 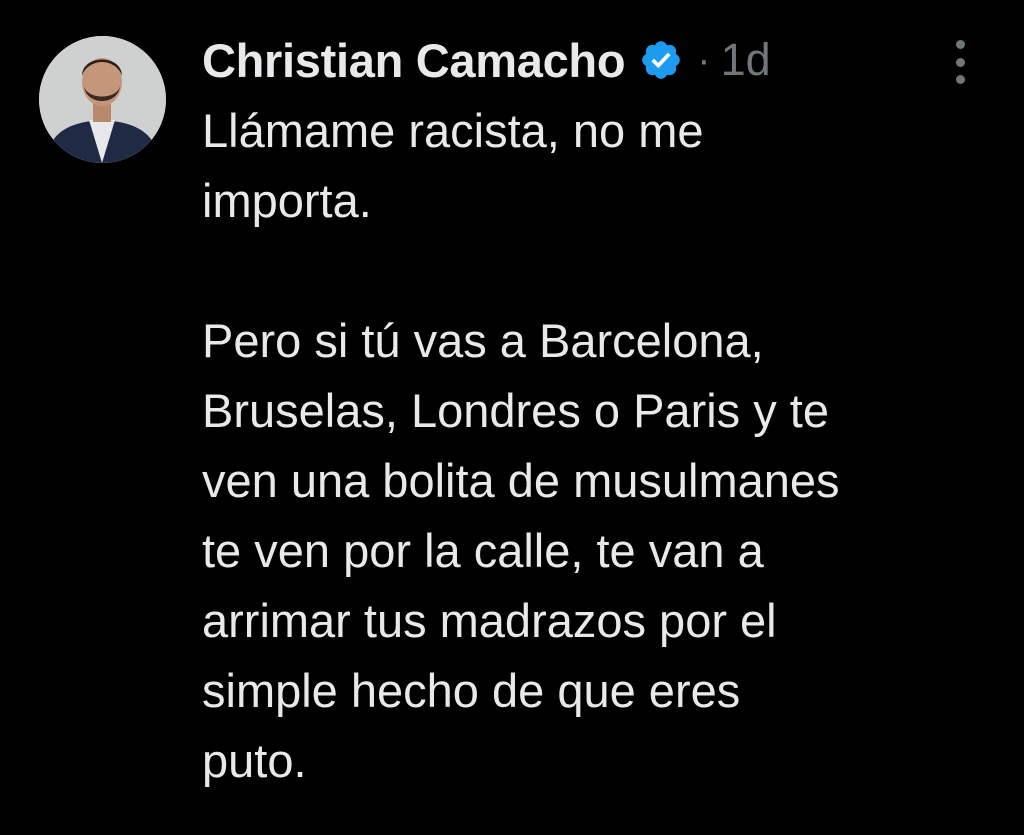 What do you see at coordinates (453, 165) in the screenshot?
I see `tweet-paragraph: Llámame racista, no me importa.` at bounding box center [453, 165].